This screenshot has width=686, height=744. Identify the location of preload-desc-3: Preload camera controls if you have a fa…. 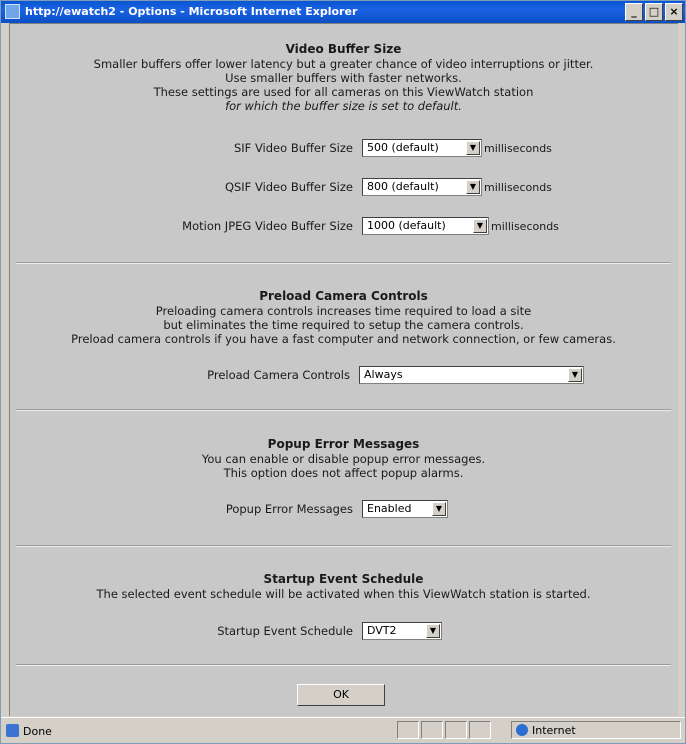
(343, 339).